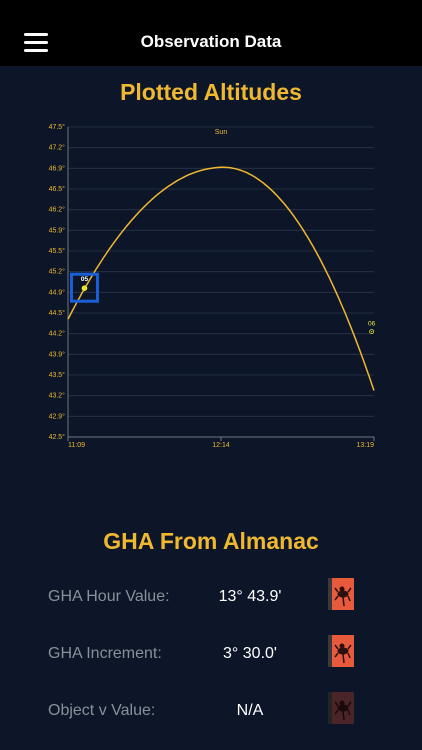 This screenshot has height=750, width=422. Describe the element at coordinates (57, 396) in the screenshot. I see `y-tick-label: 43.2°` at that location.